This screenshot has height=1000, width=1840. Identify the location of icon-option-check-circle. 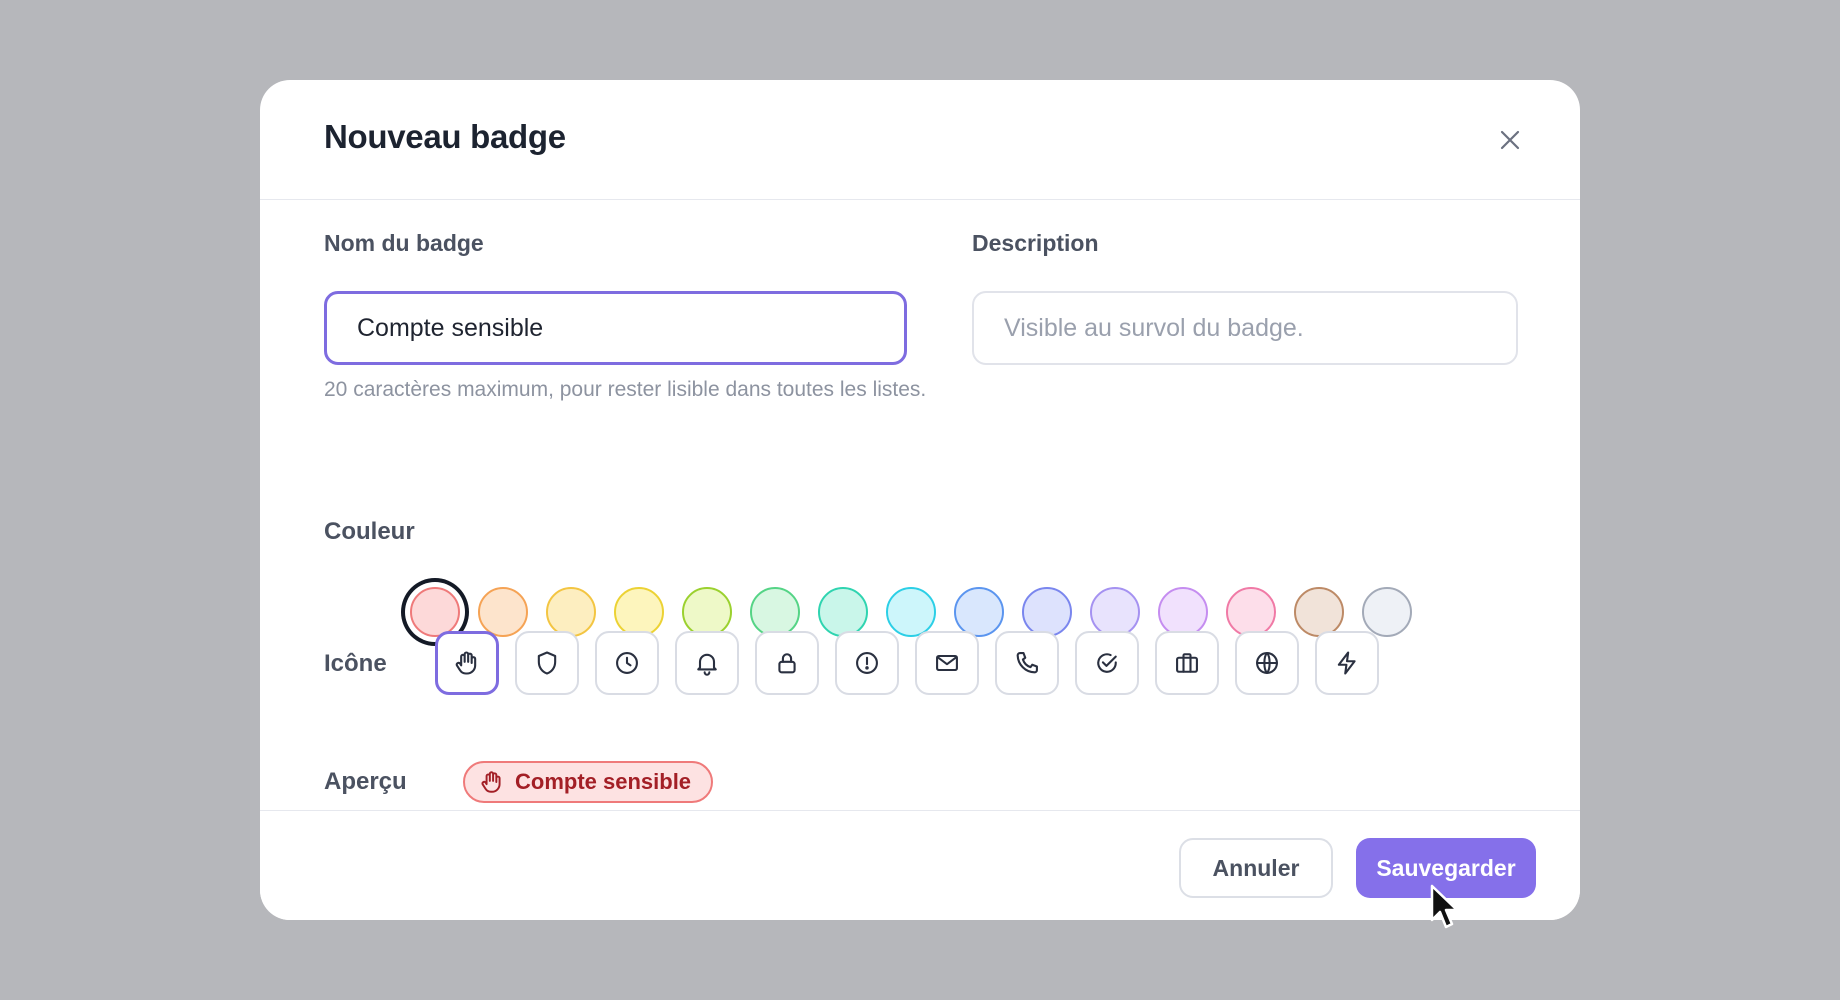
(1107, 663).